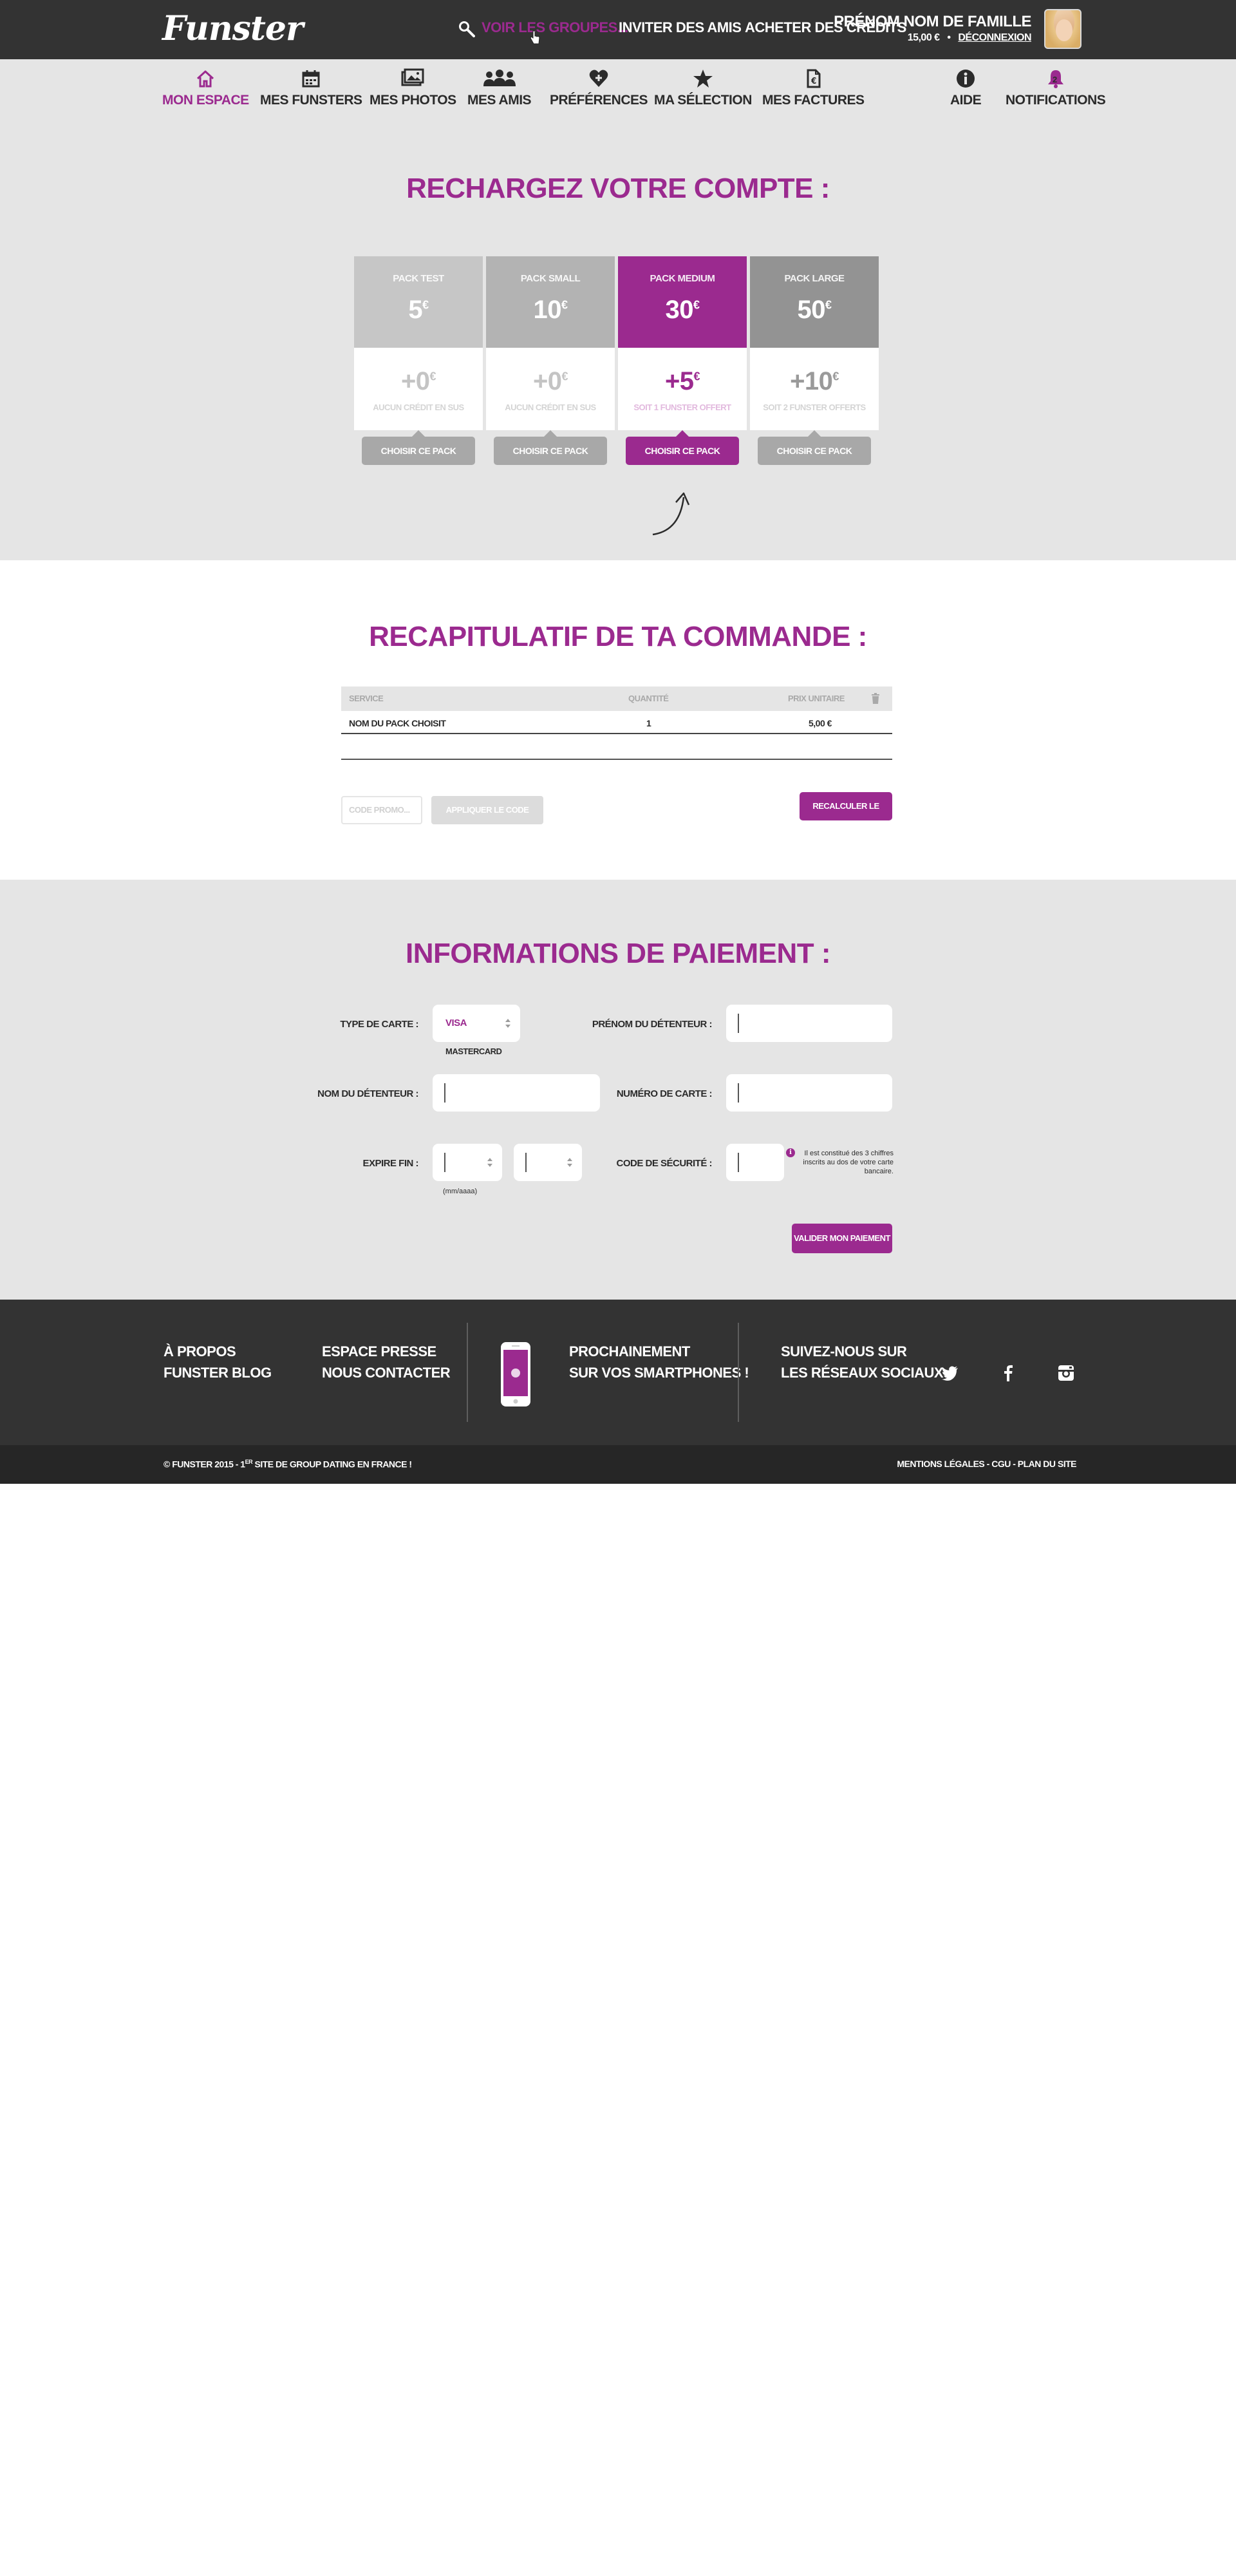 The image size is (1236, 2576). What do you see at coordinates (986, 1464) in the screenshot?
I see `legal-links: MENTIONS LÉGALES - CGU - PLAN DU SITE` at bounding box center [986, 1464].